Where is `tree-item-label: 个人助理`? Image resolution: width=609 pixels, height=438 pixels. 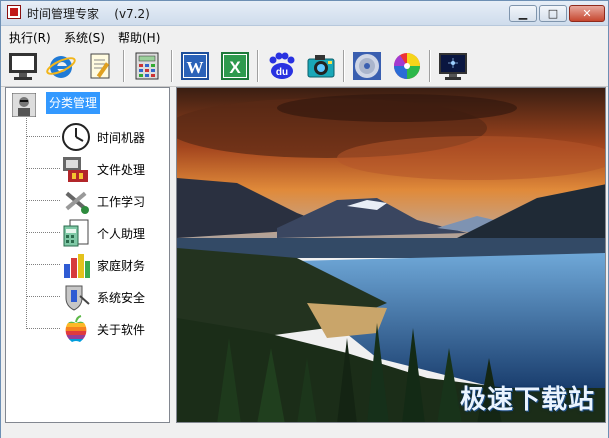
tree-item-label: 个人助理 is located at coordinates (121, 234).